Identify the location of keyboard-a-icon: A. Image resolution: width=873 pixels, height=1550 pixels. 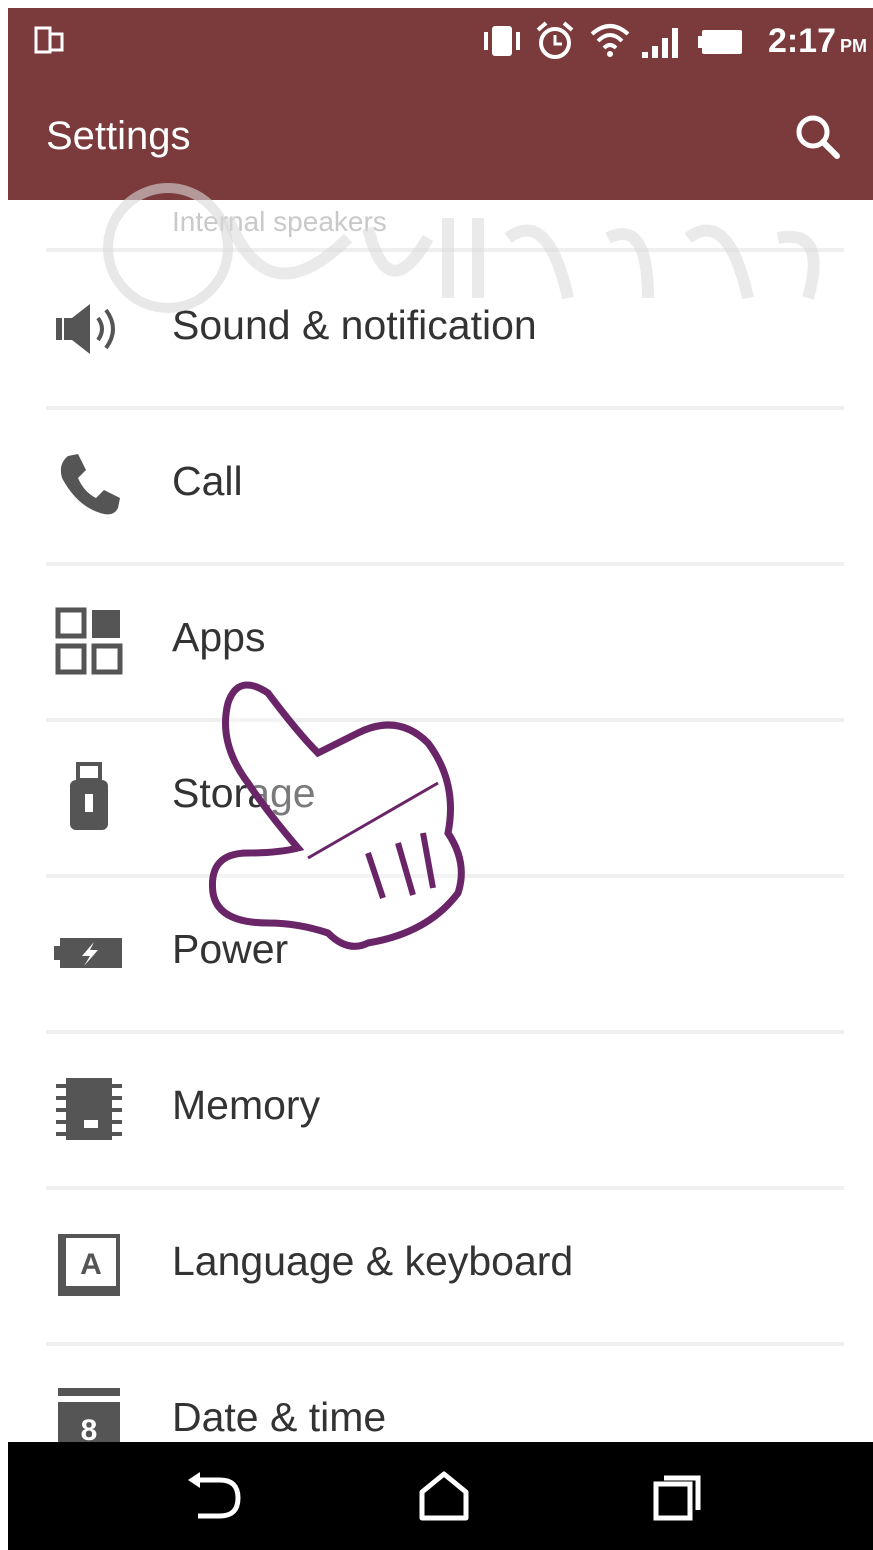
(89, 1265).